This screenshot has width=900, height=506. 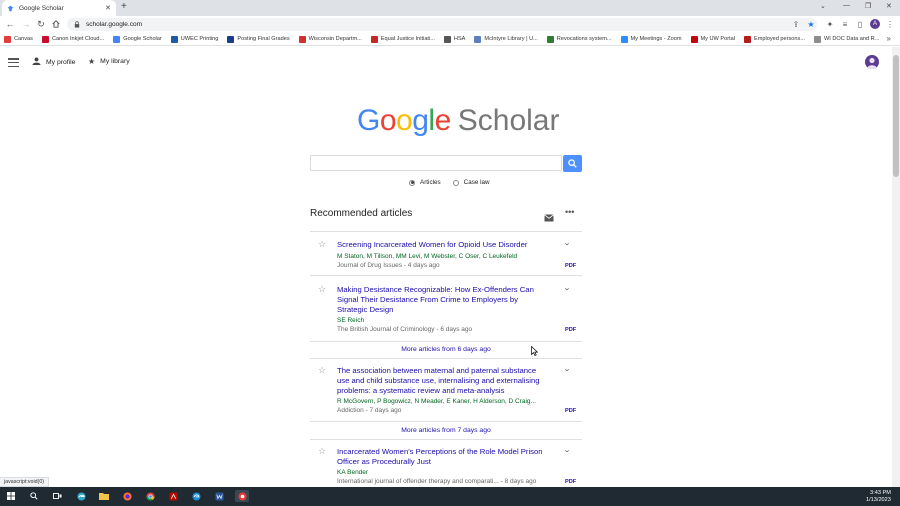 I want to click on more-options-icon: •••, so click(x=569, y=212).